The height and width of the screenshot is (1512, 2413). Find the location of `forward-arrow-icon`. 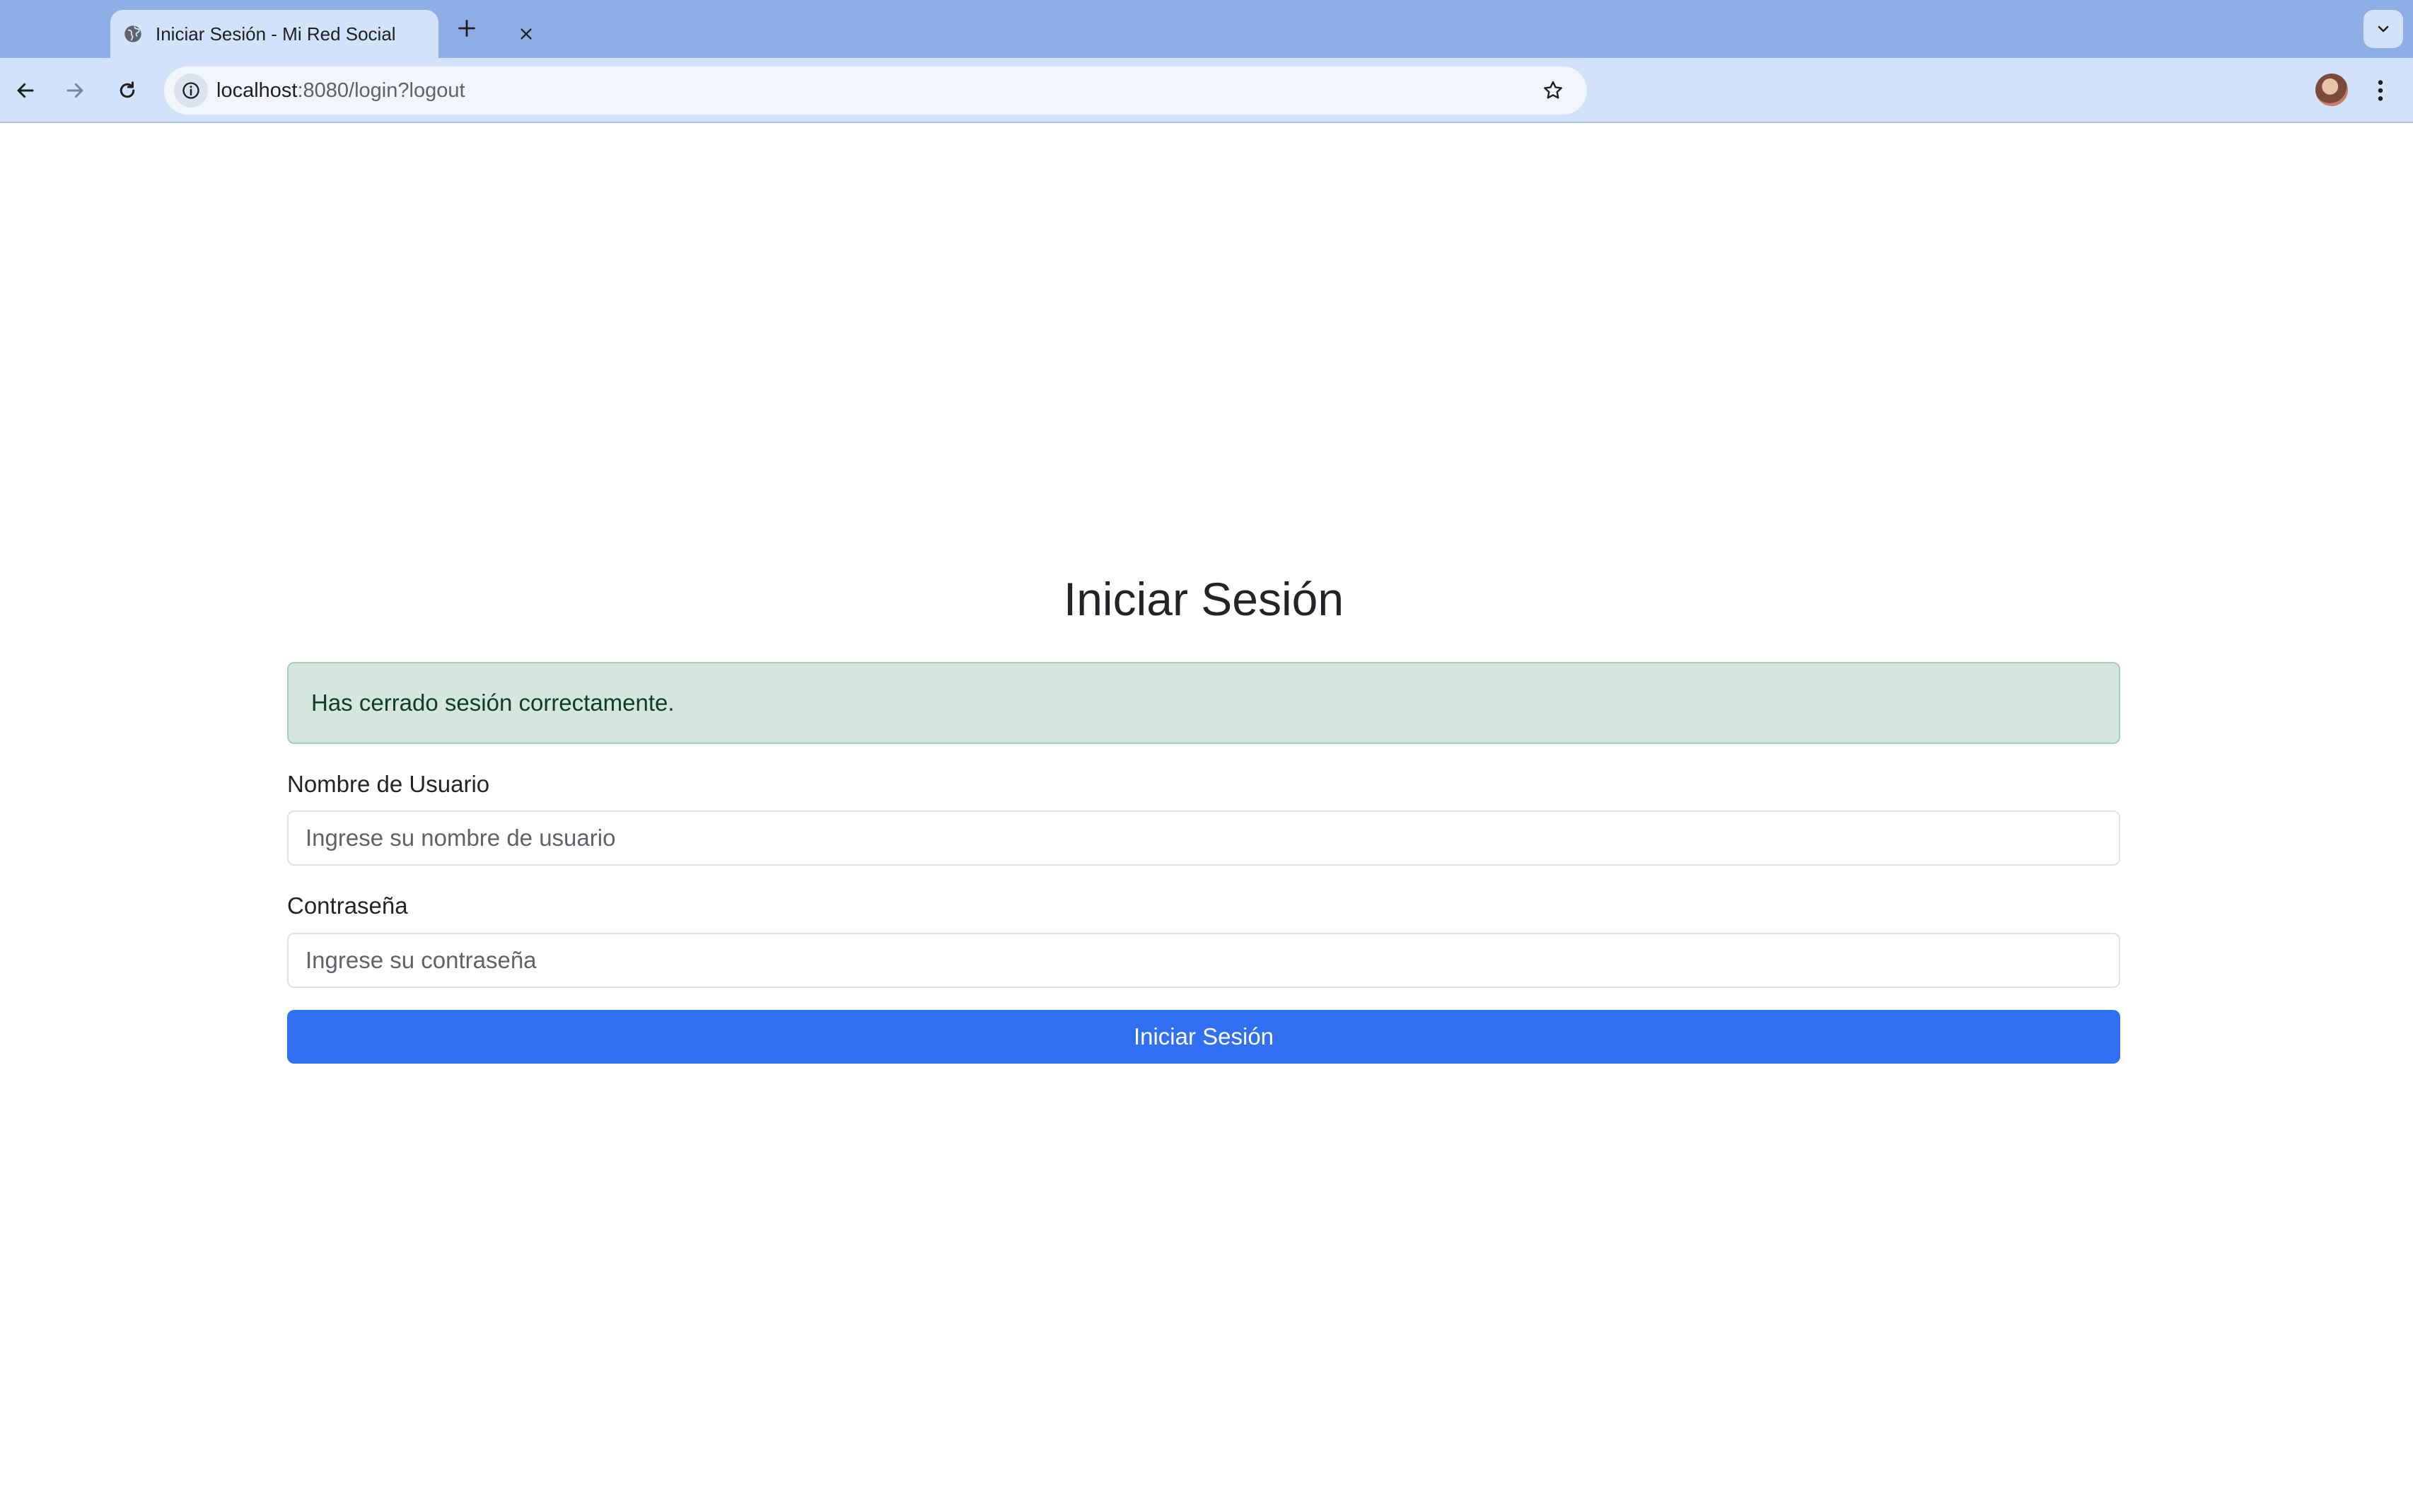

forward-arrow-icon is located at coordinates (75, 90).